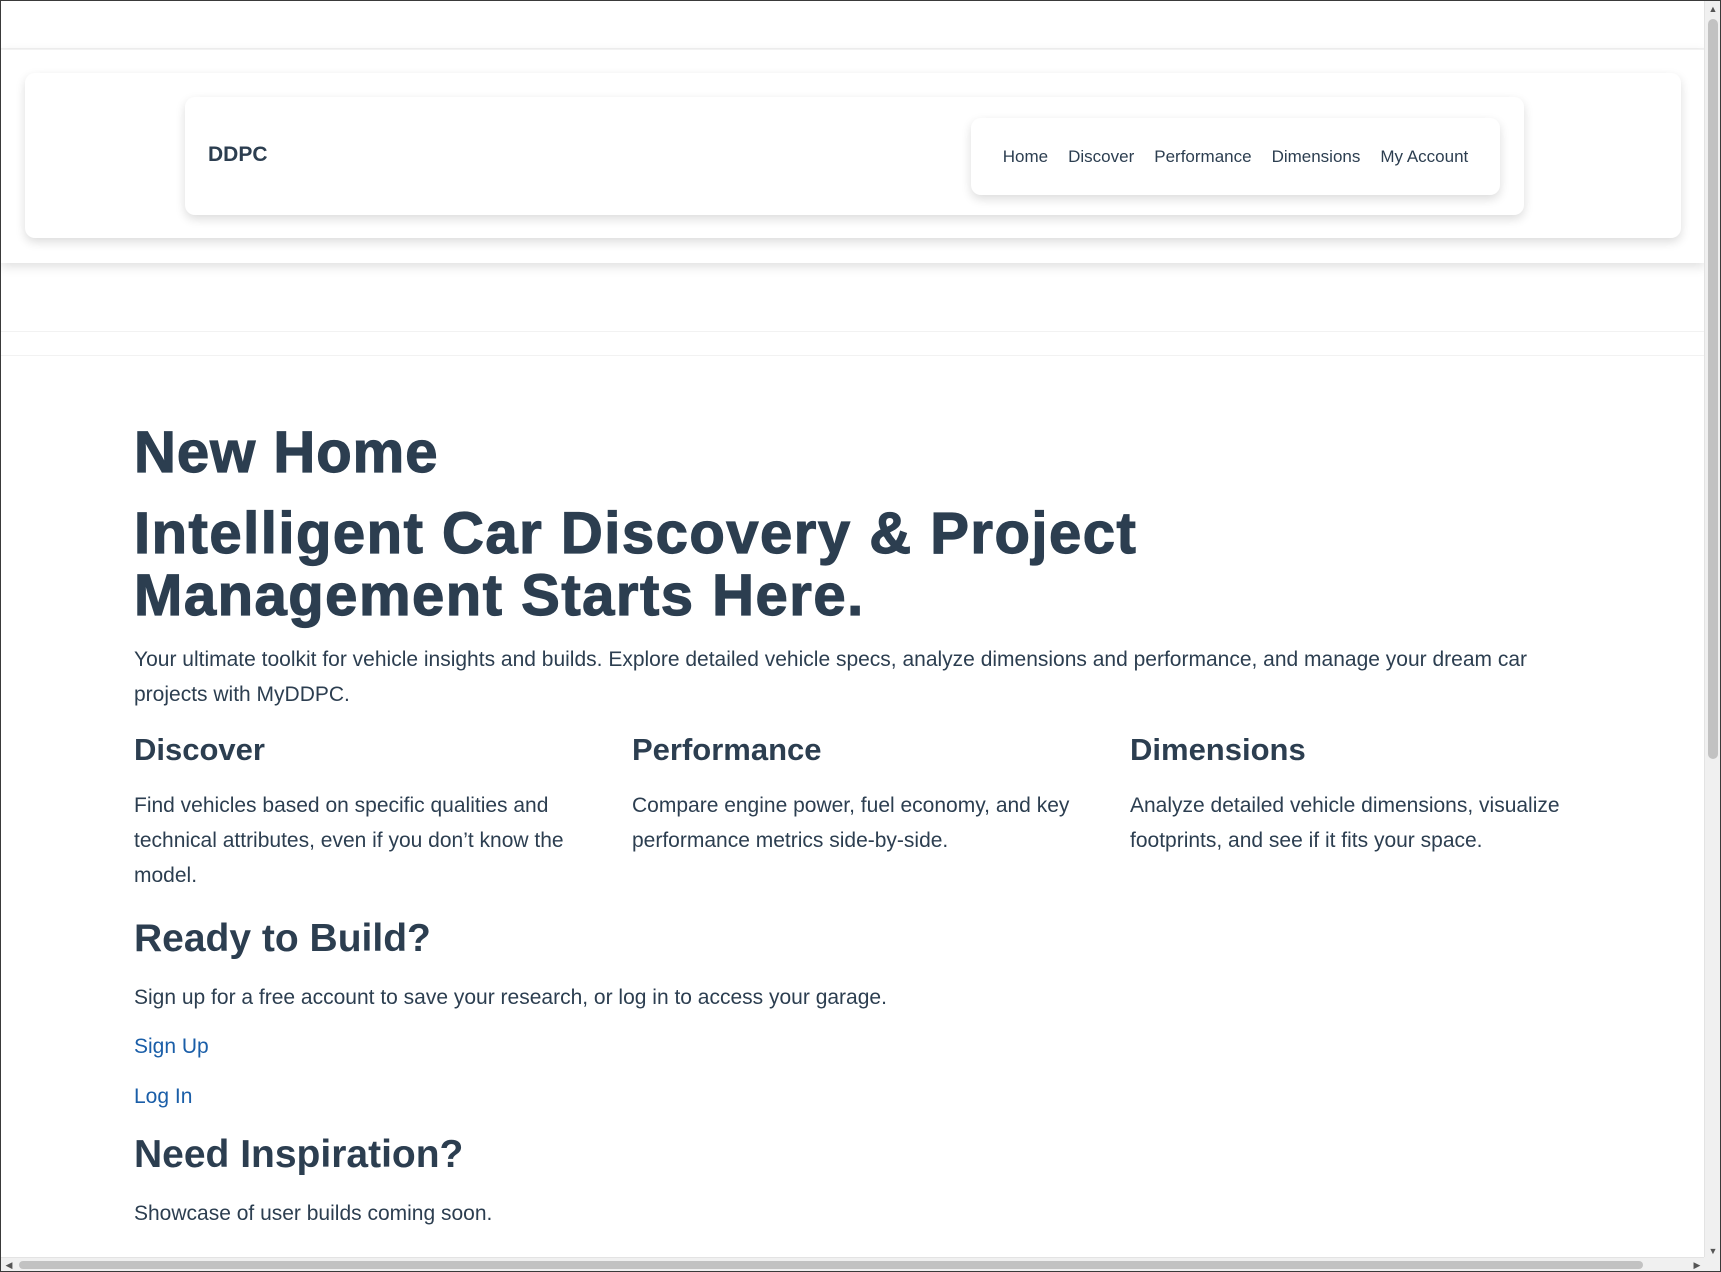 This screenshot has height=1272, width=1721. What do you see at coordinates (727, 750) in the screenshot?
I see `feature-title: Performance` at bounding box center [727, 750].